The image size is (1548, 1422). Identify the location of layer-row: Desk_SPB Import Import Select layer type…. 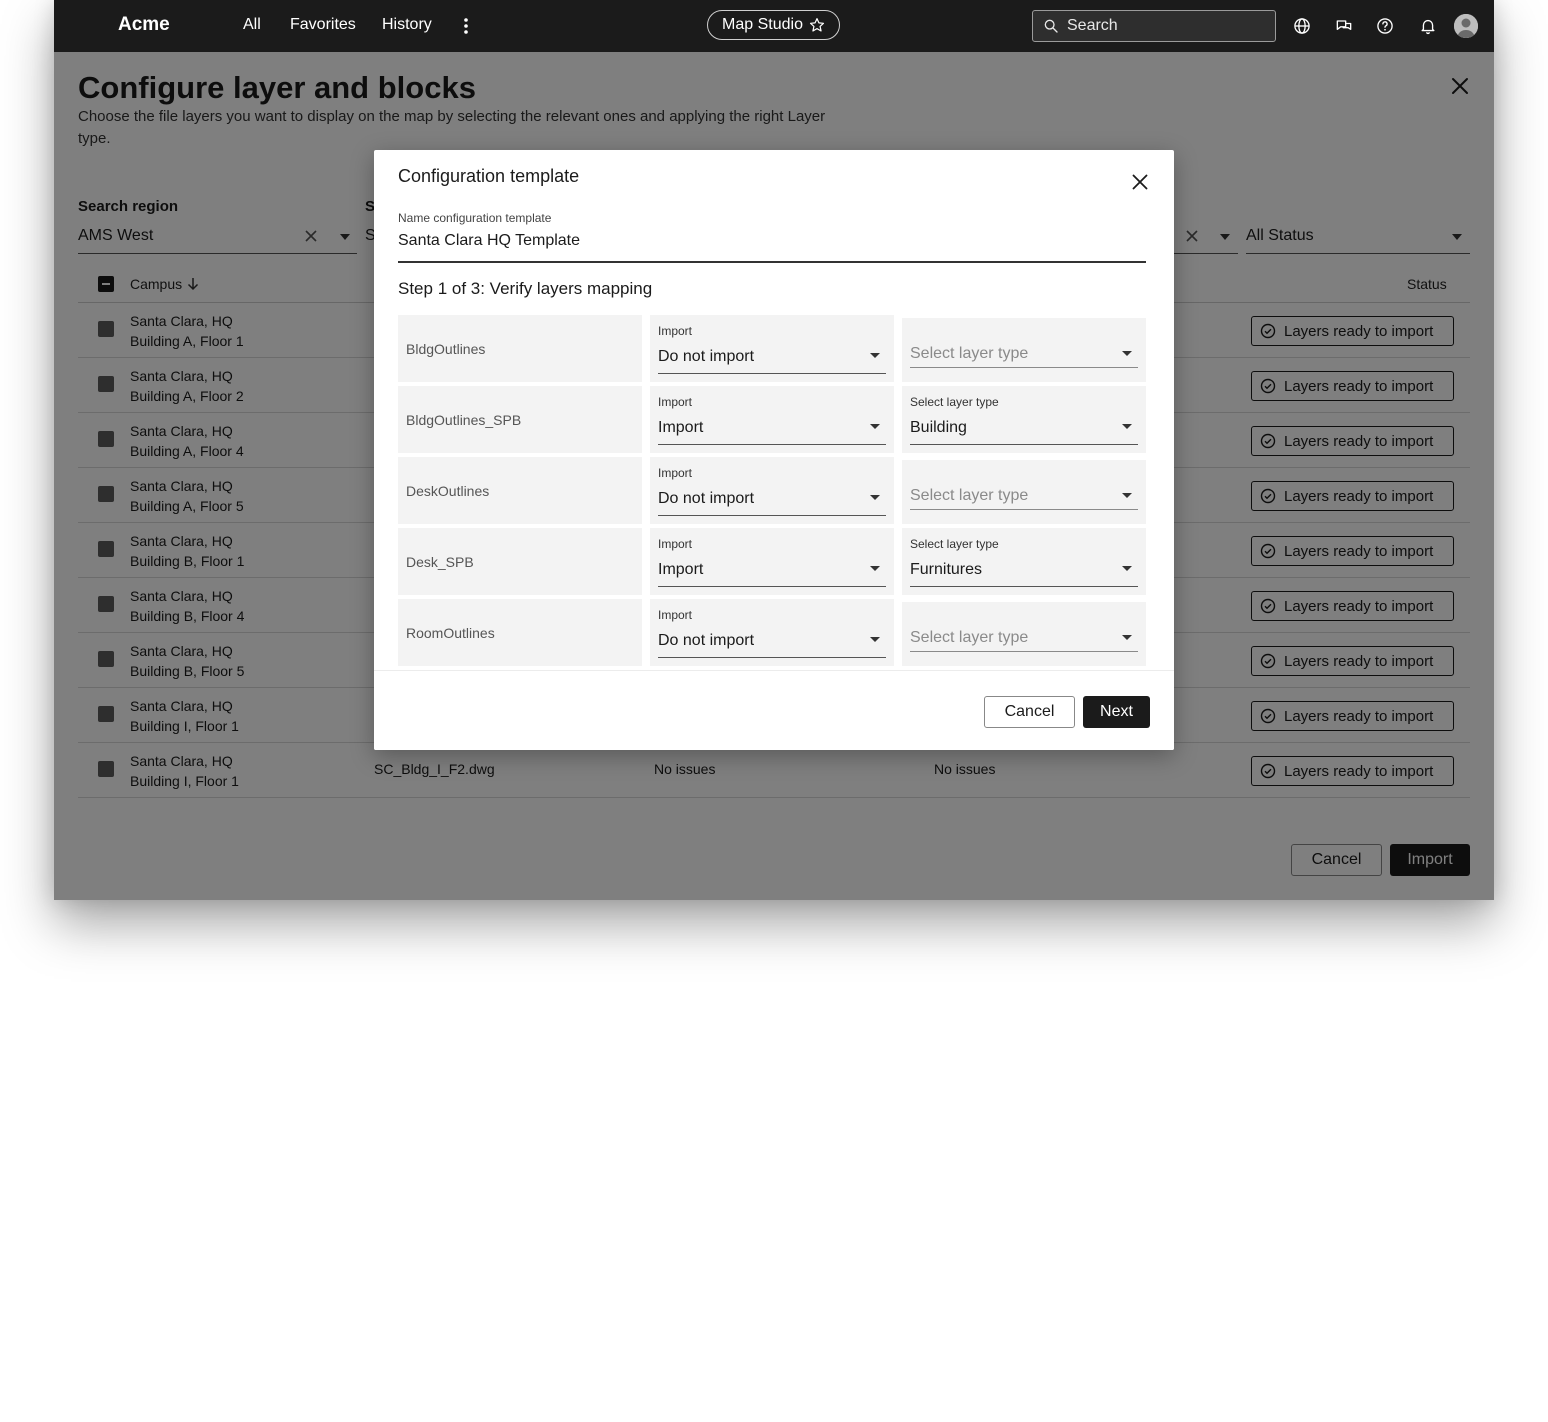
(774, 561).